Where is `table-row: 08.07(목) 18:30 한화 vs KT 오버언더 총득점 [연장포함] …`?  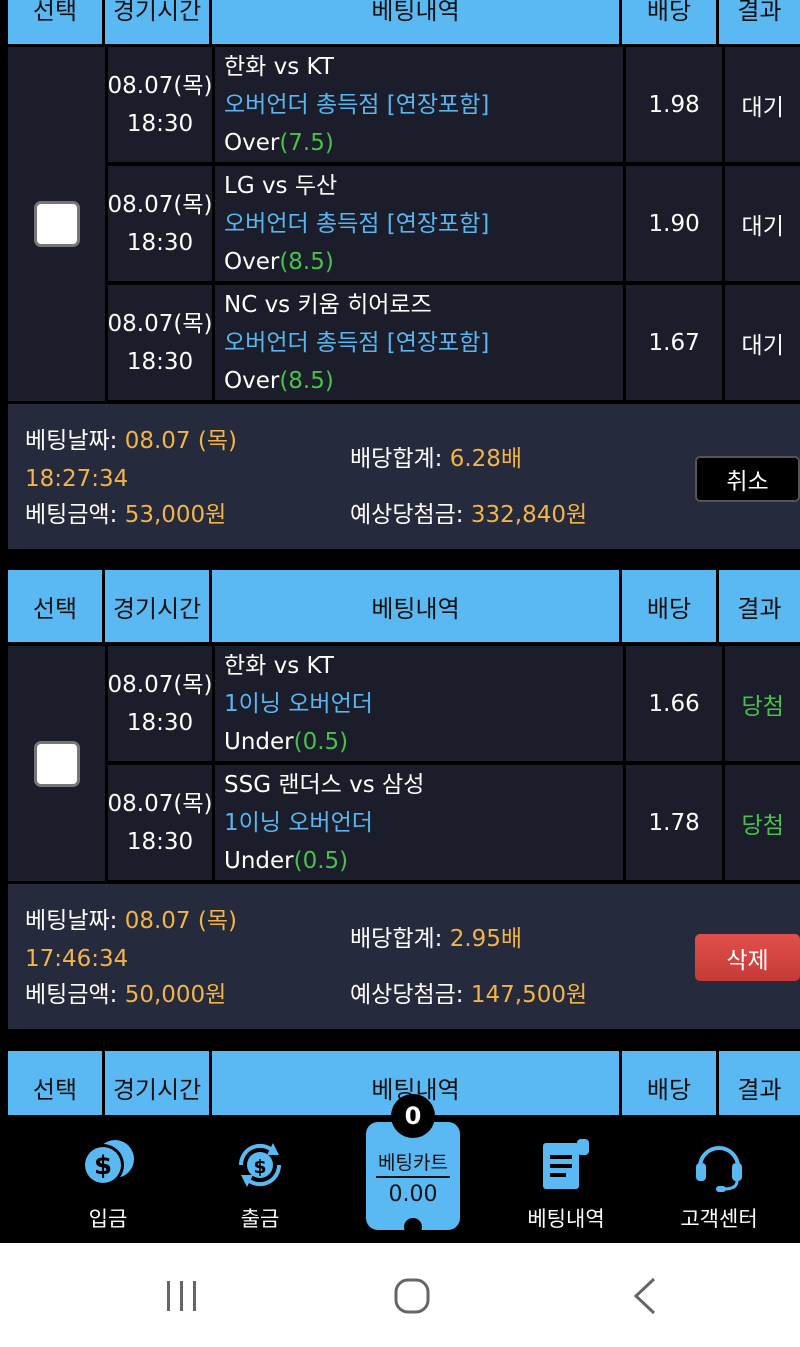
table-row: 08.07(목) 18:30 한화 vs KT 오버언더 총득점 [연장포함] … is located at coordinates (454, 104).